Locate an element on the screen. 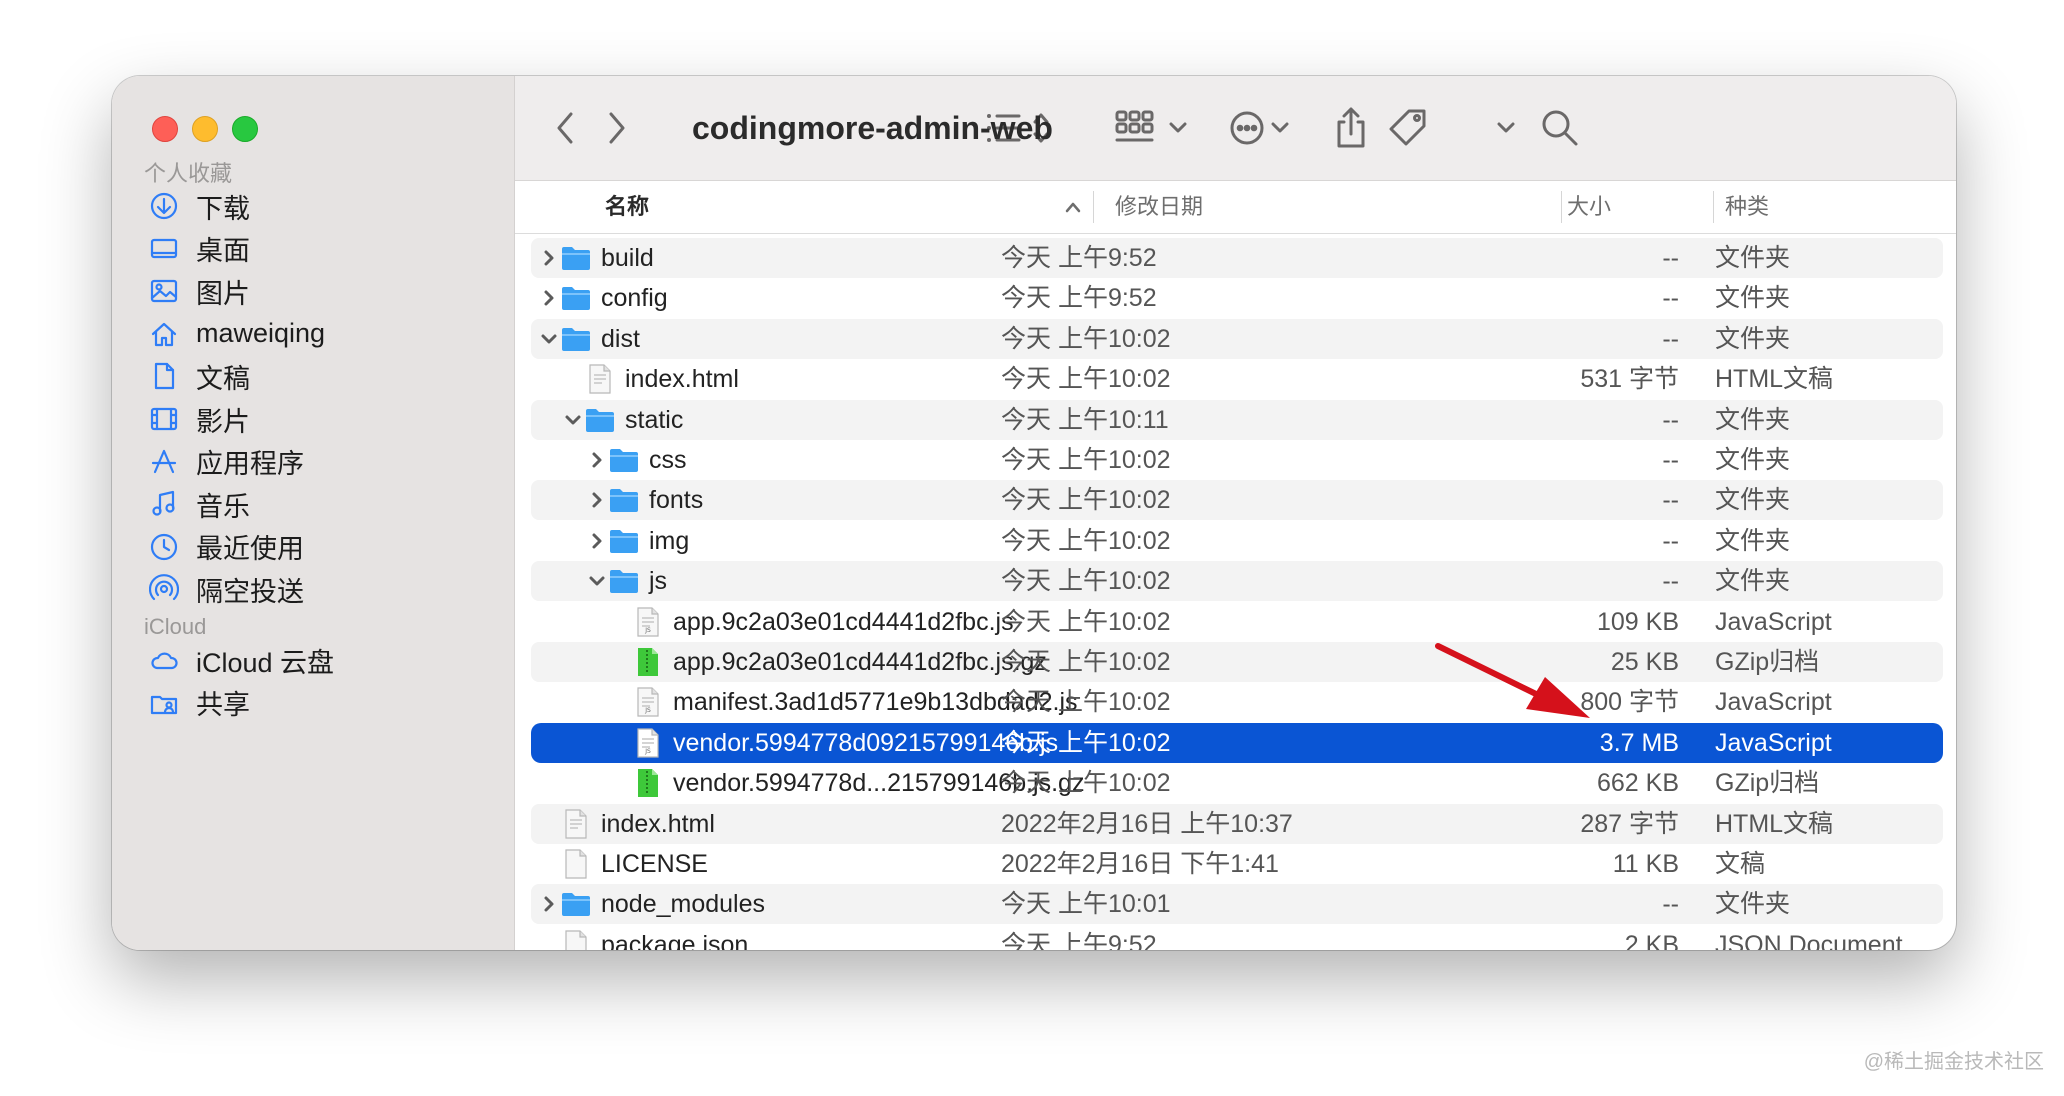 This screenshot has height=1096, width=2064. sidebar-item: 桌面 is located at coordinates (199, 249).